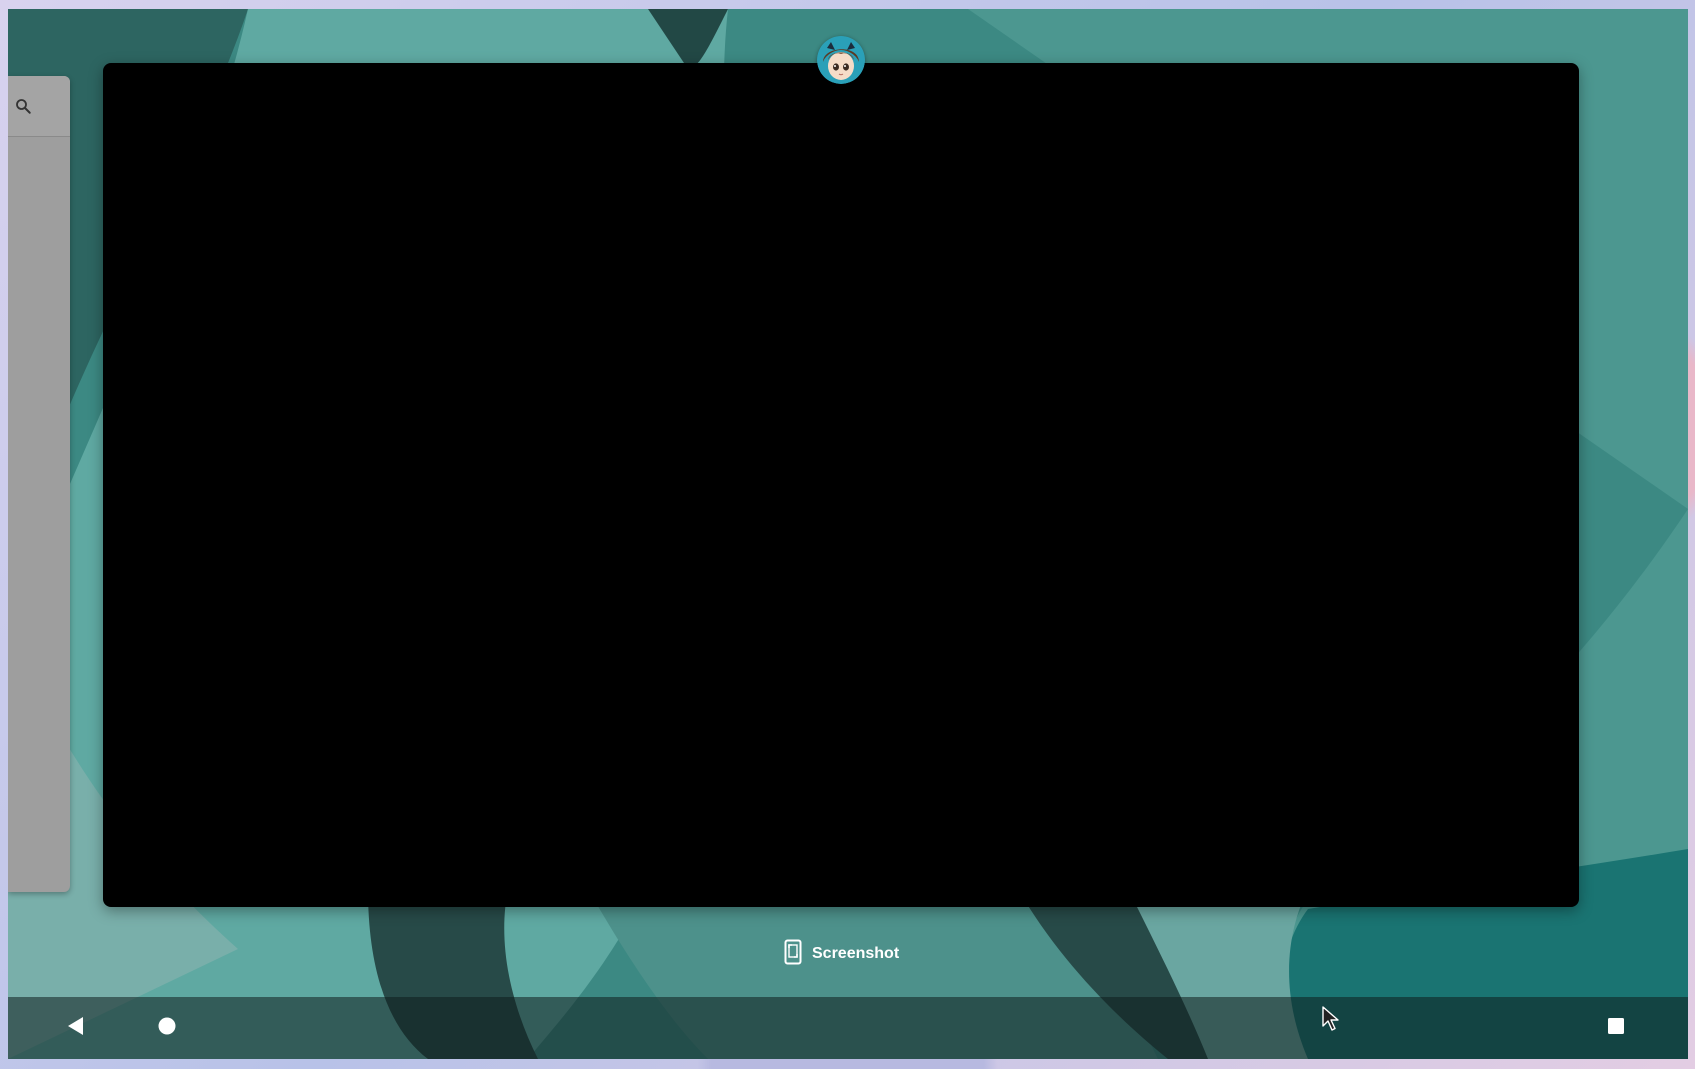 Image resolution: width=1695 pixels, height=1069 pixels. What do you see at coordinates (1331, 1021) in the screenshot?
I see `mouse-cursor-icon` at bounding box center [1331, 1021].